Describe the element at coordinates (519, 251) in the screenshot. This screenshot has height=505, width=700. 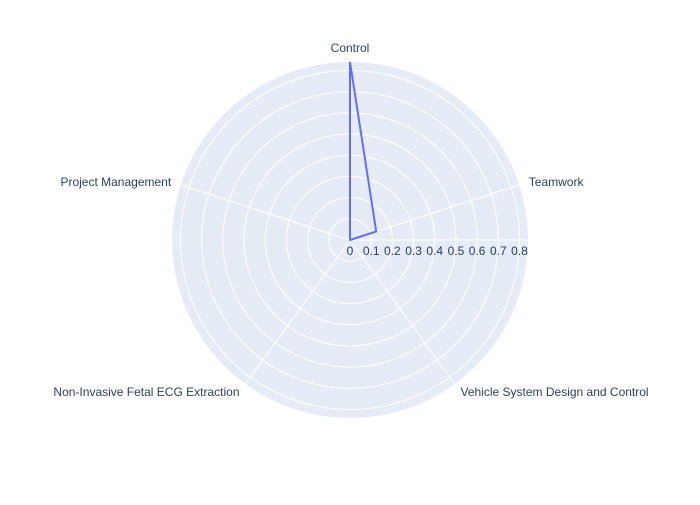
I see `radial-tick-label: 0.8` at that location.